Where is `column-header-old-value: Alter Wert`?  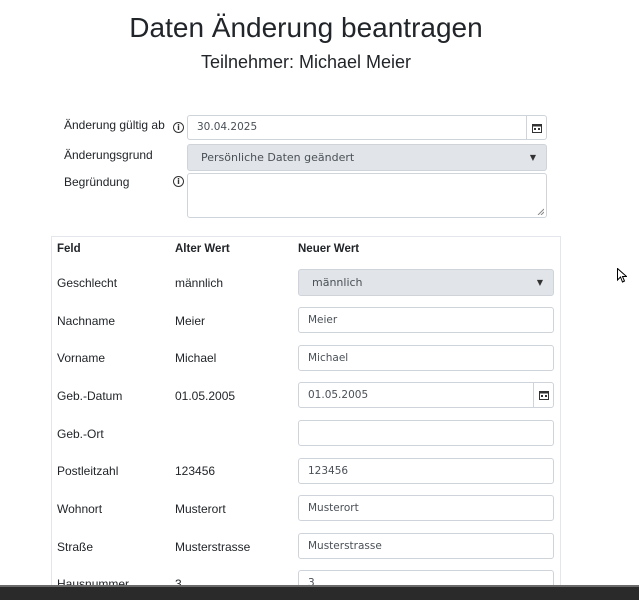 column-header-old-value: Alter Wert is located at coordinates (202, 249).